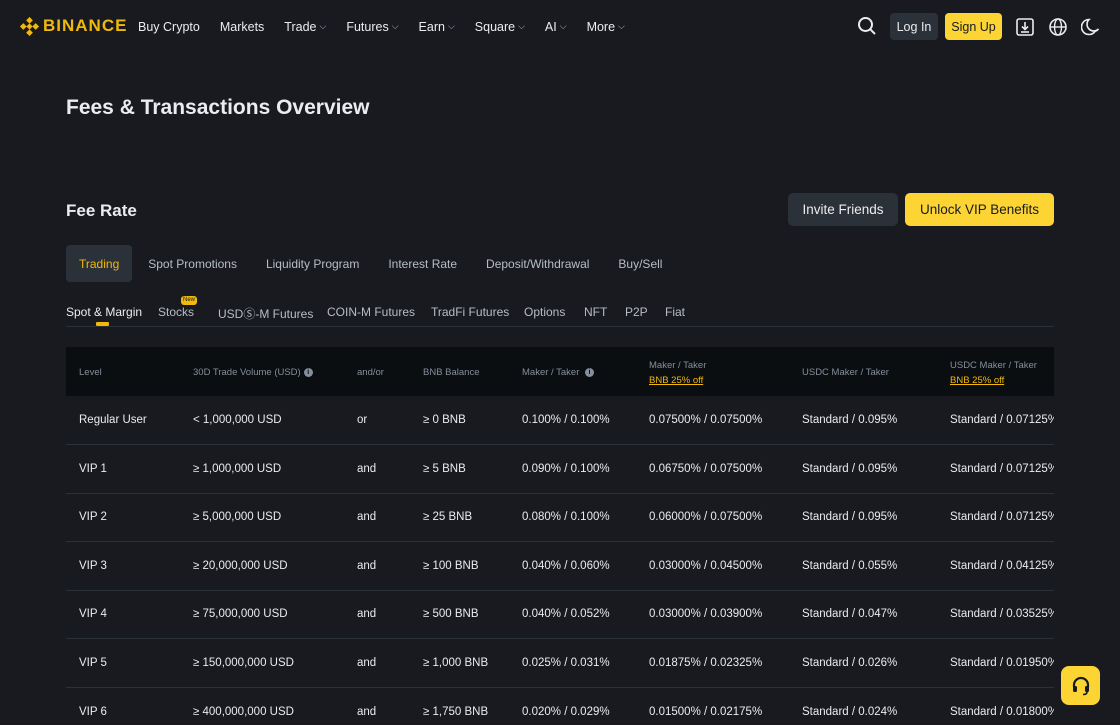 This screenshot has width=1120, height=725. What do you see at coordinates (85, 25) in the screenshot?
I see `brand-name: BINANCE` at bounding box center [85, 25].